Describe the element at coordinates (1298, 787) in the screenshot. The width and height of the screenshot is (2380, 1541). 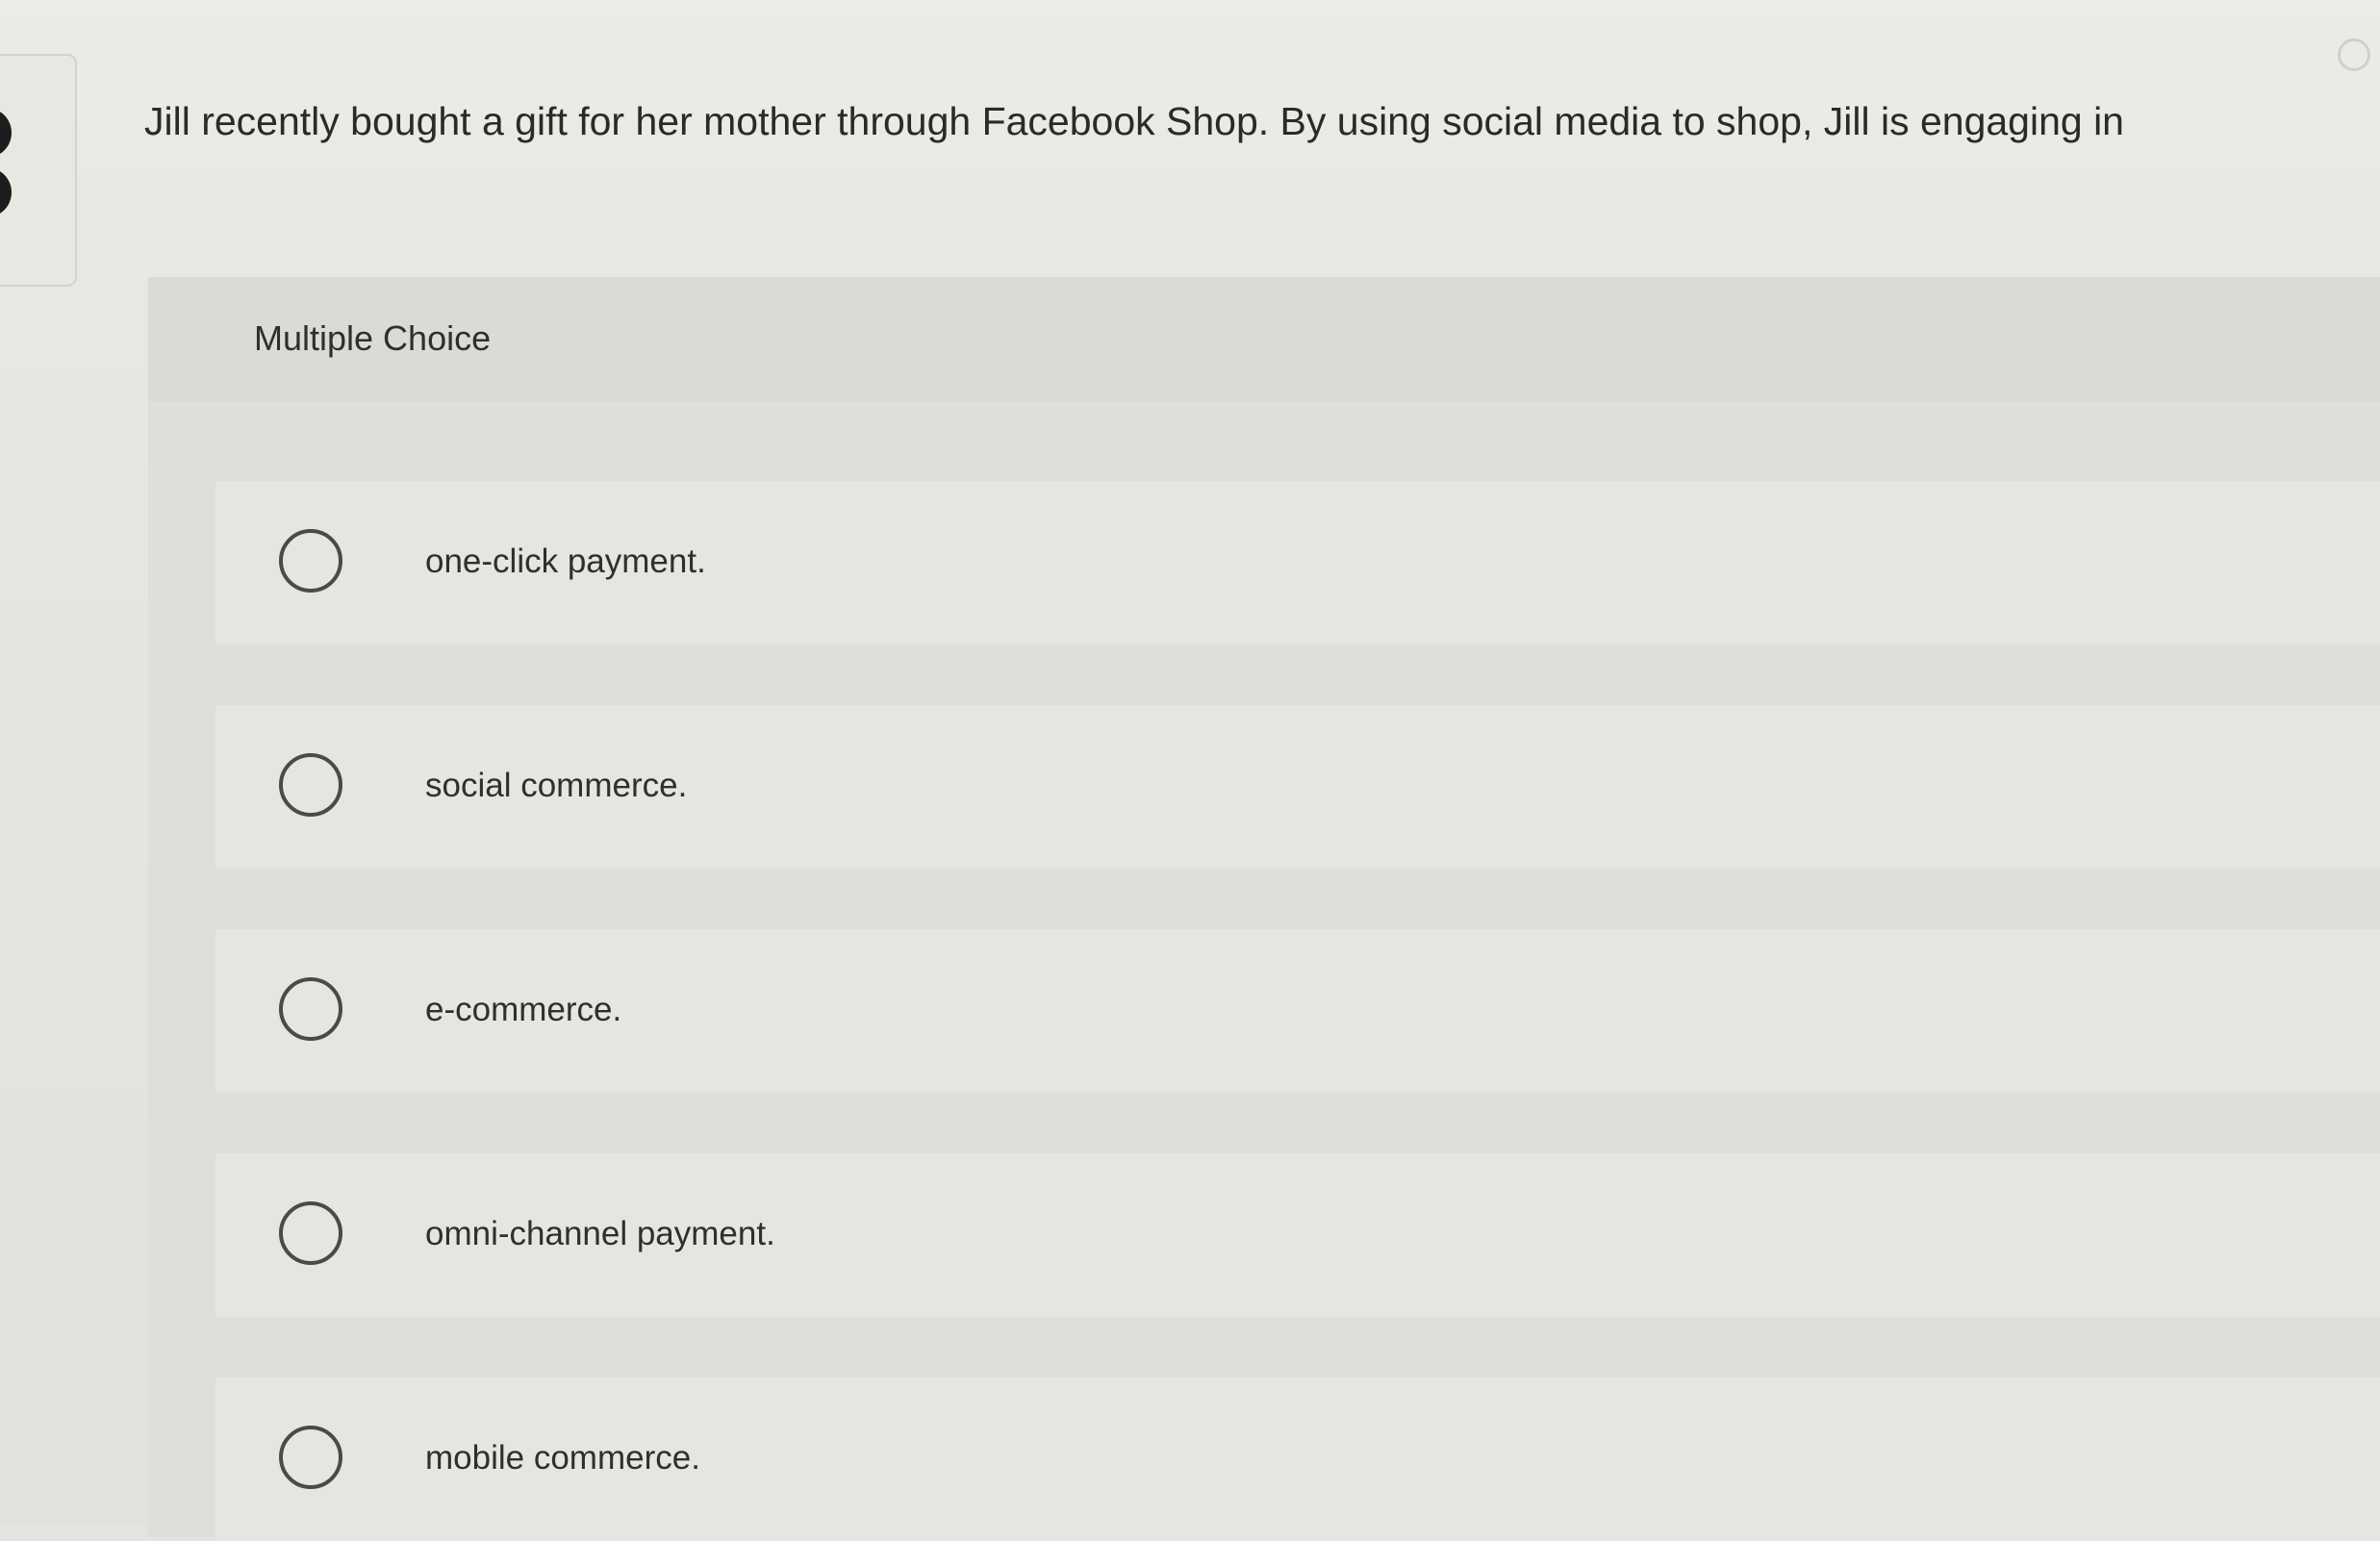
I see `choice-option: social commerce.` at that location.